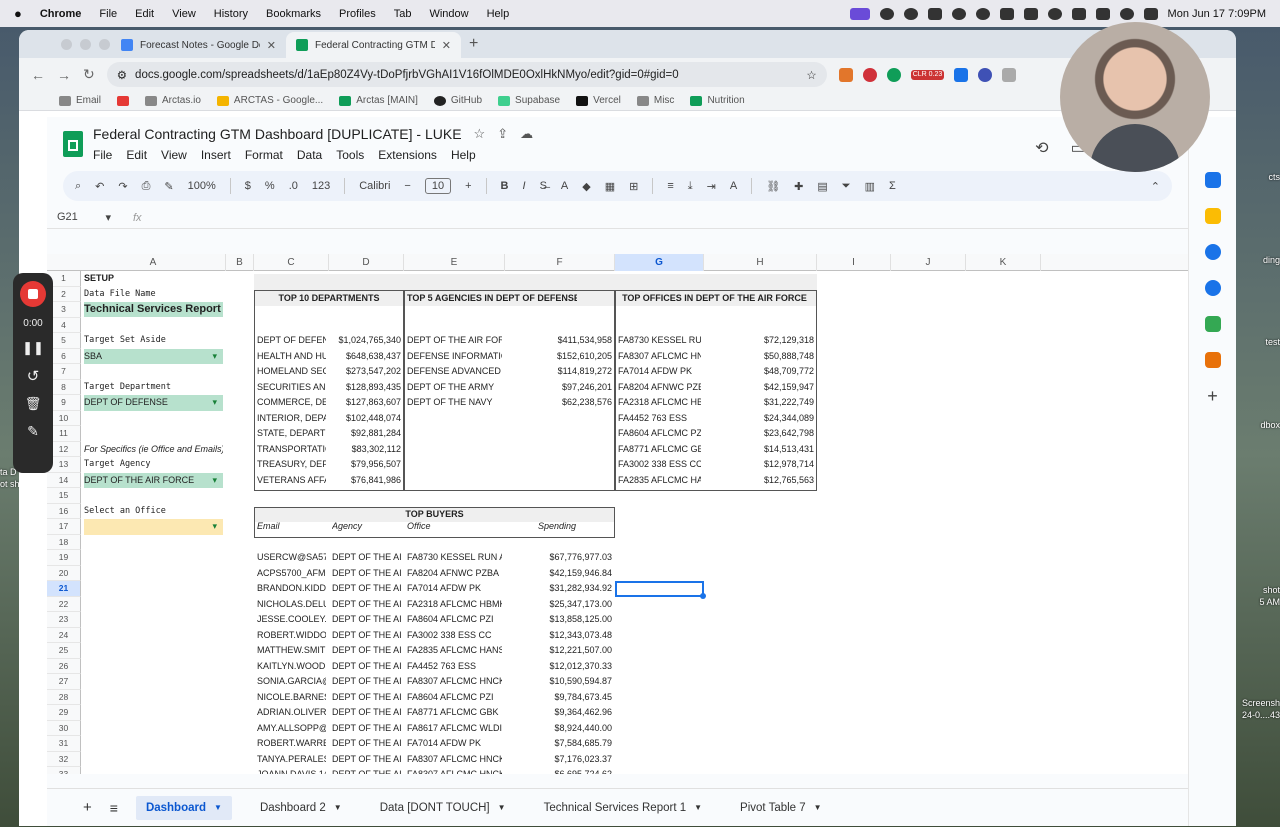  What do you see at coordinates (1078, 13) in the screenshot?
I see `battery-icon` at bounding box center [1078, 13].